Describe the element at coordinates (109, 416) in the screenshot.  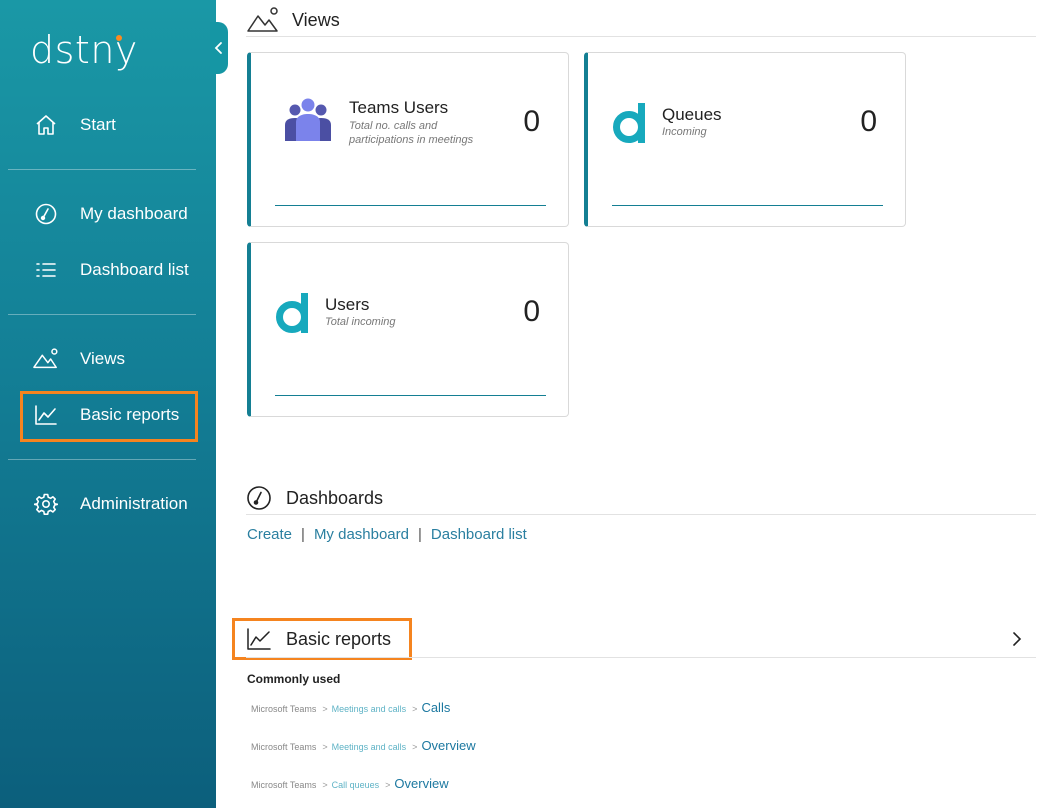
I see `highlight-box-sidebar` at that location.